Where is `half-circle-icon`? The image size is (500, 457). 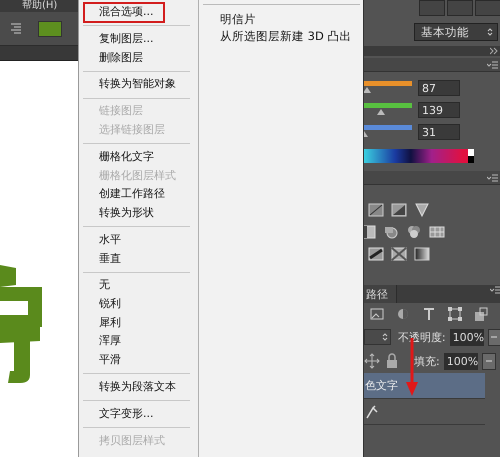 half-circle-icon is located at coordinates (403, 314).